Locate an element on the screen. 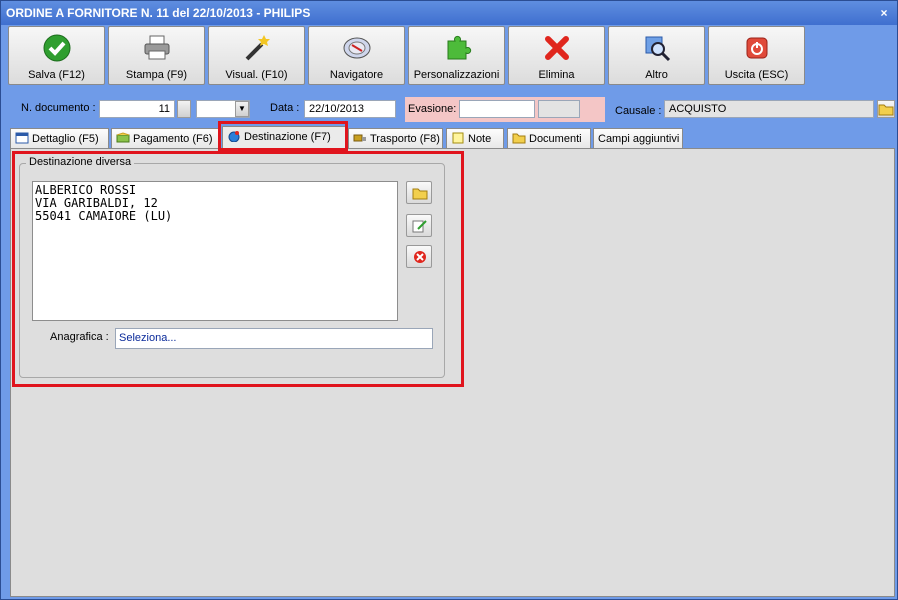 The height and width of the screenshot is (600, 898). doc-number-spin is located at coordinates (184, 109).